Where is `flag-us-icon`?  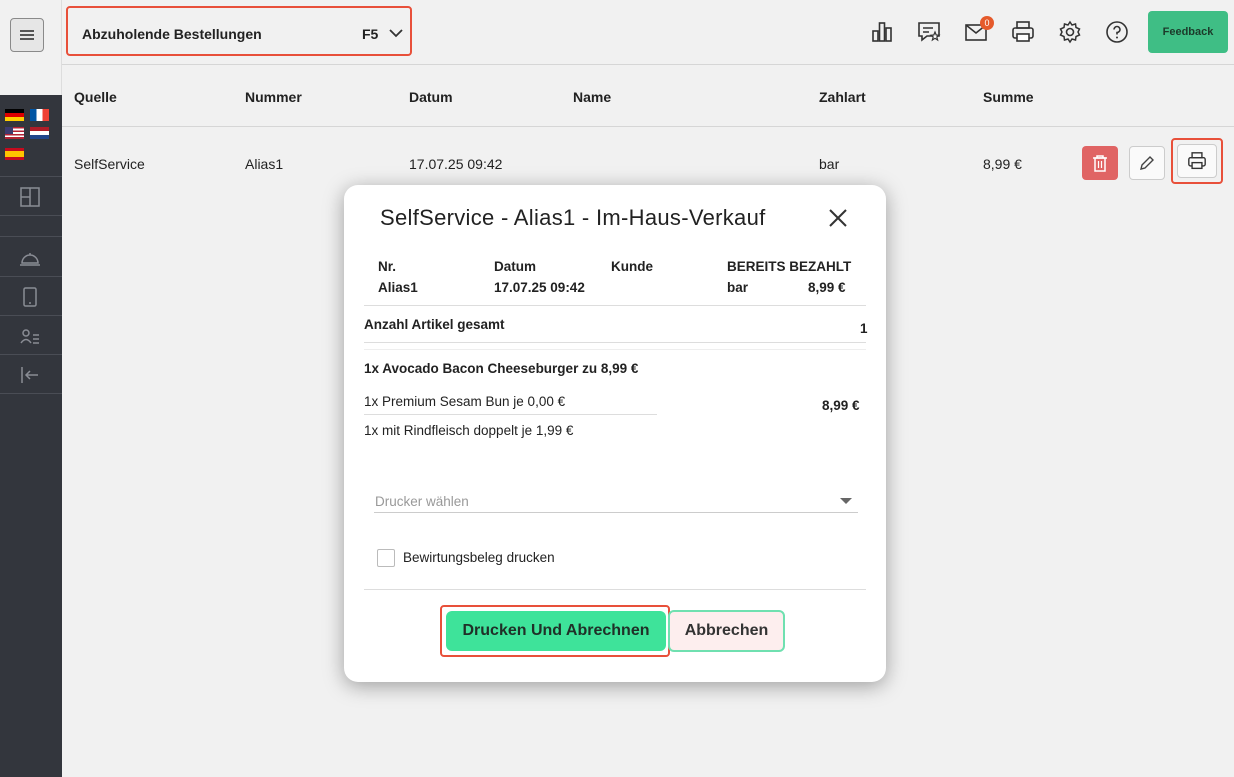
flag-us-icon is located at coordinates (14, 133).